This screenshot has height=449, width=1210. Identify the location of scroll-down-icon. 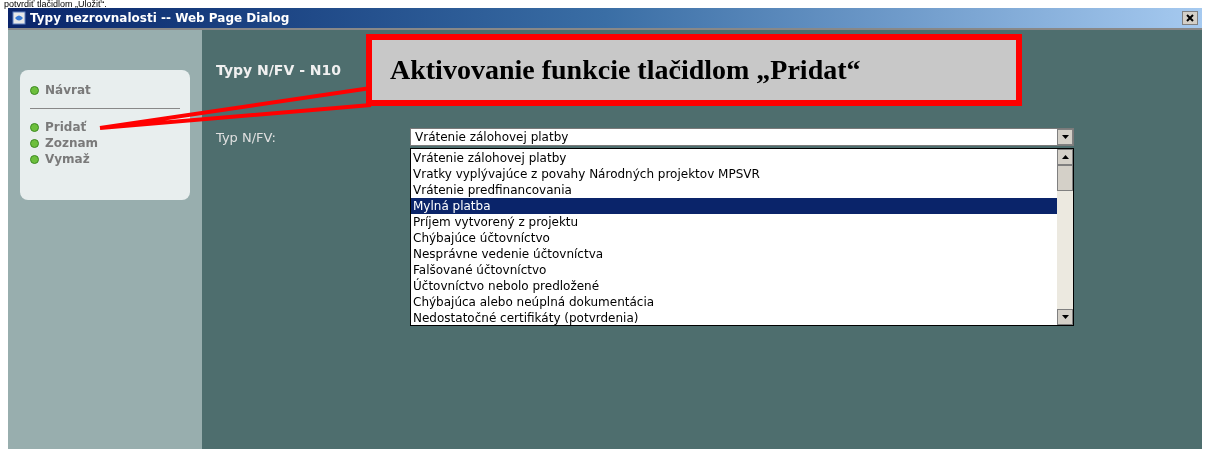
(1065, 317).